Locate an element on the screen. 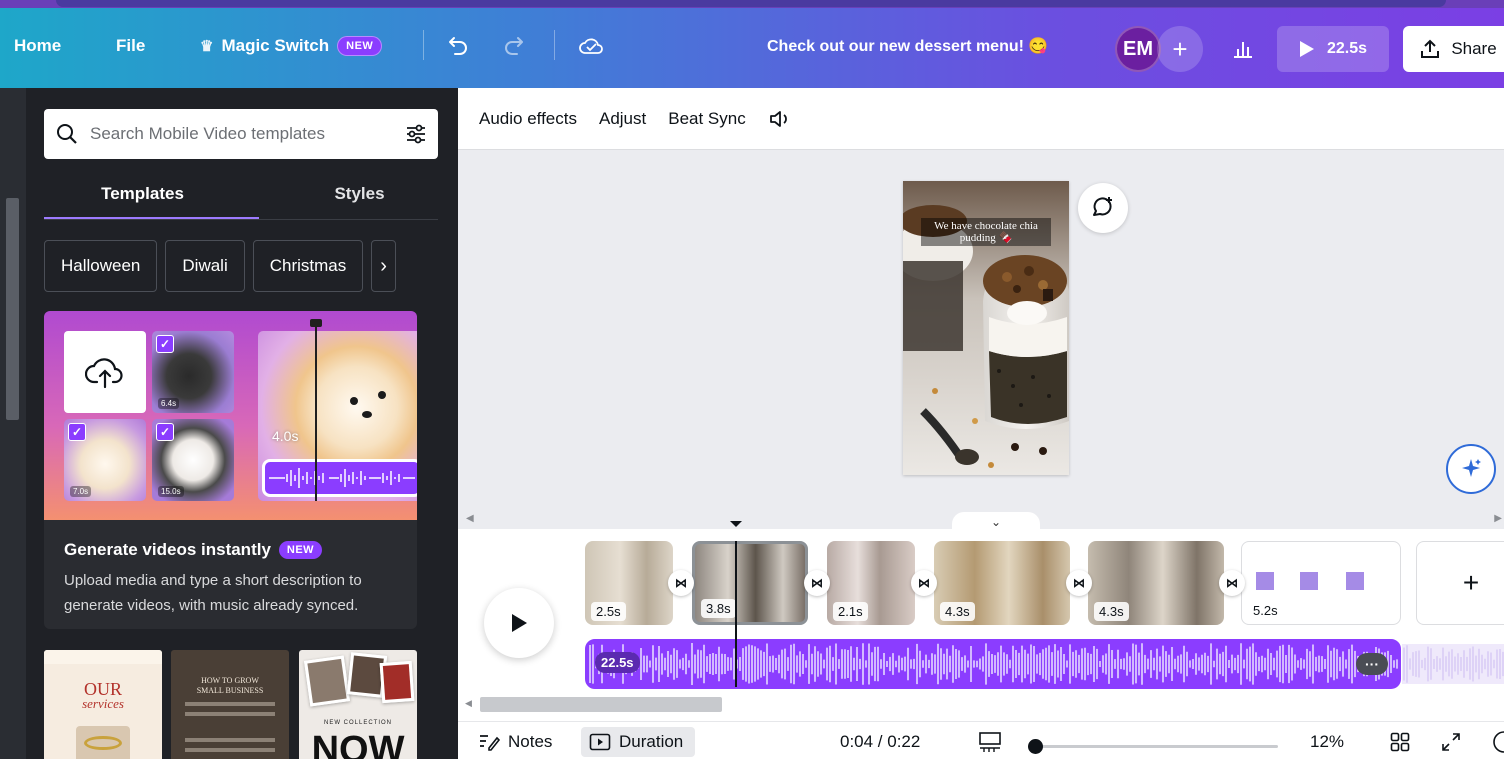 The image size is (1504, 759). tab-styles: Styles is located at coordinates (339, 199).